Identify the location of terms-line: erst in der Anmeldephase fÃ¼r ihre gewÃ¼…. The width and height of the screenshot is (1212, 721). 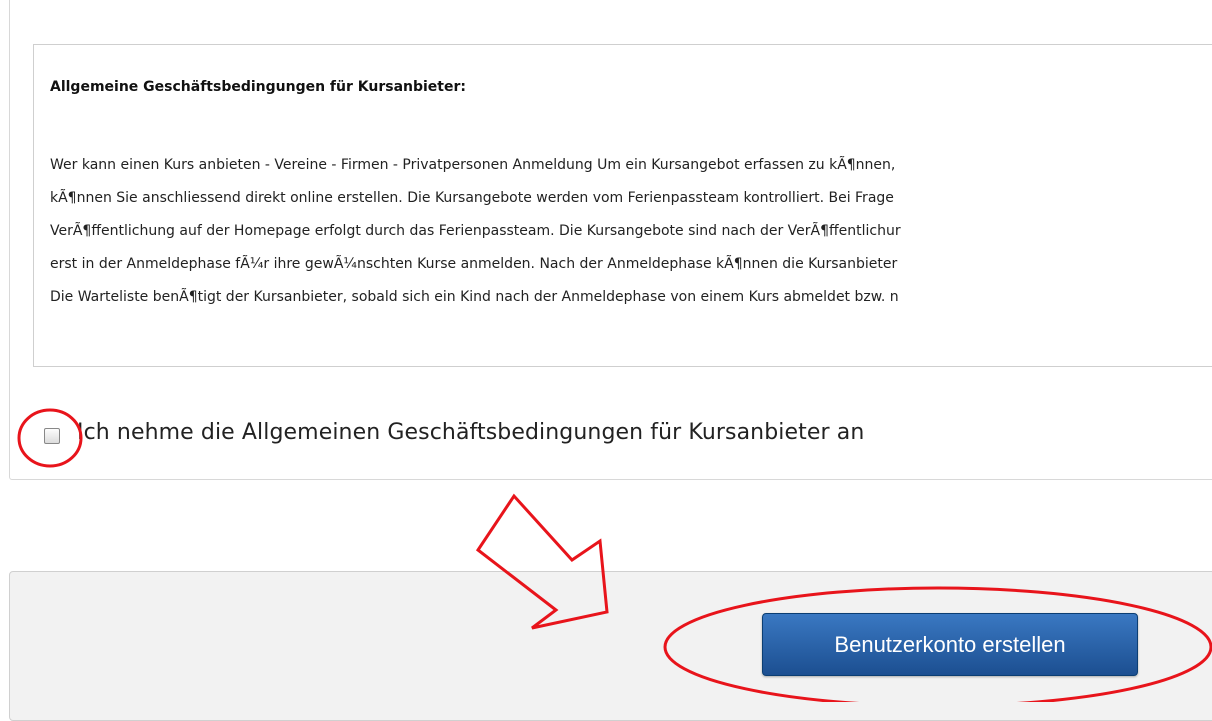
(474, 264).